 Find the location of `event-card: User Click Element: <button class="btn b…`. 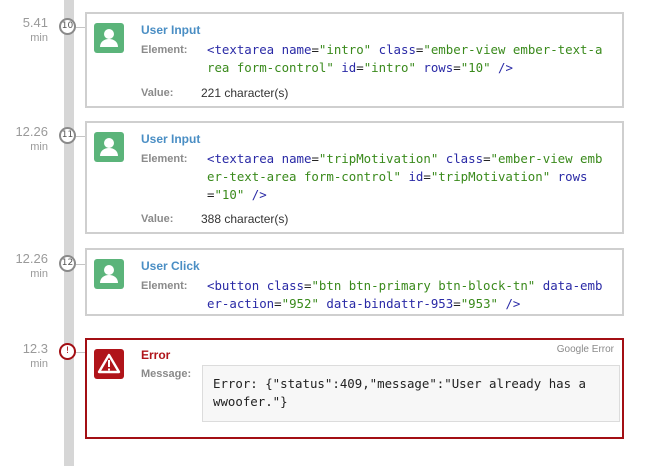

event-card: User Click Element: <button class="btn b… is located at coordinates (354, 282).